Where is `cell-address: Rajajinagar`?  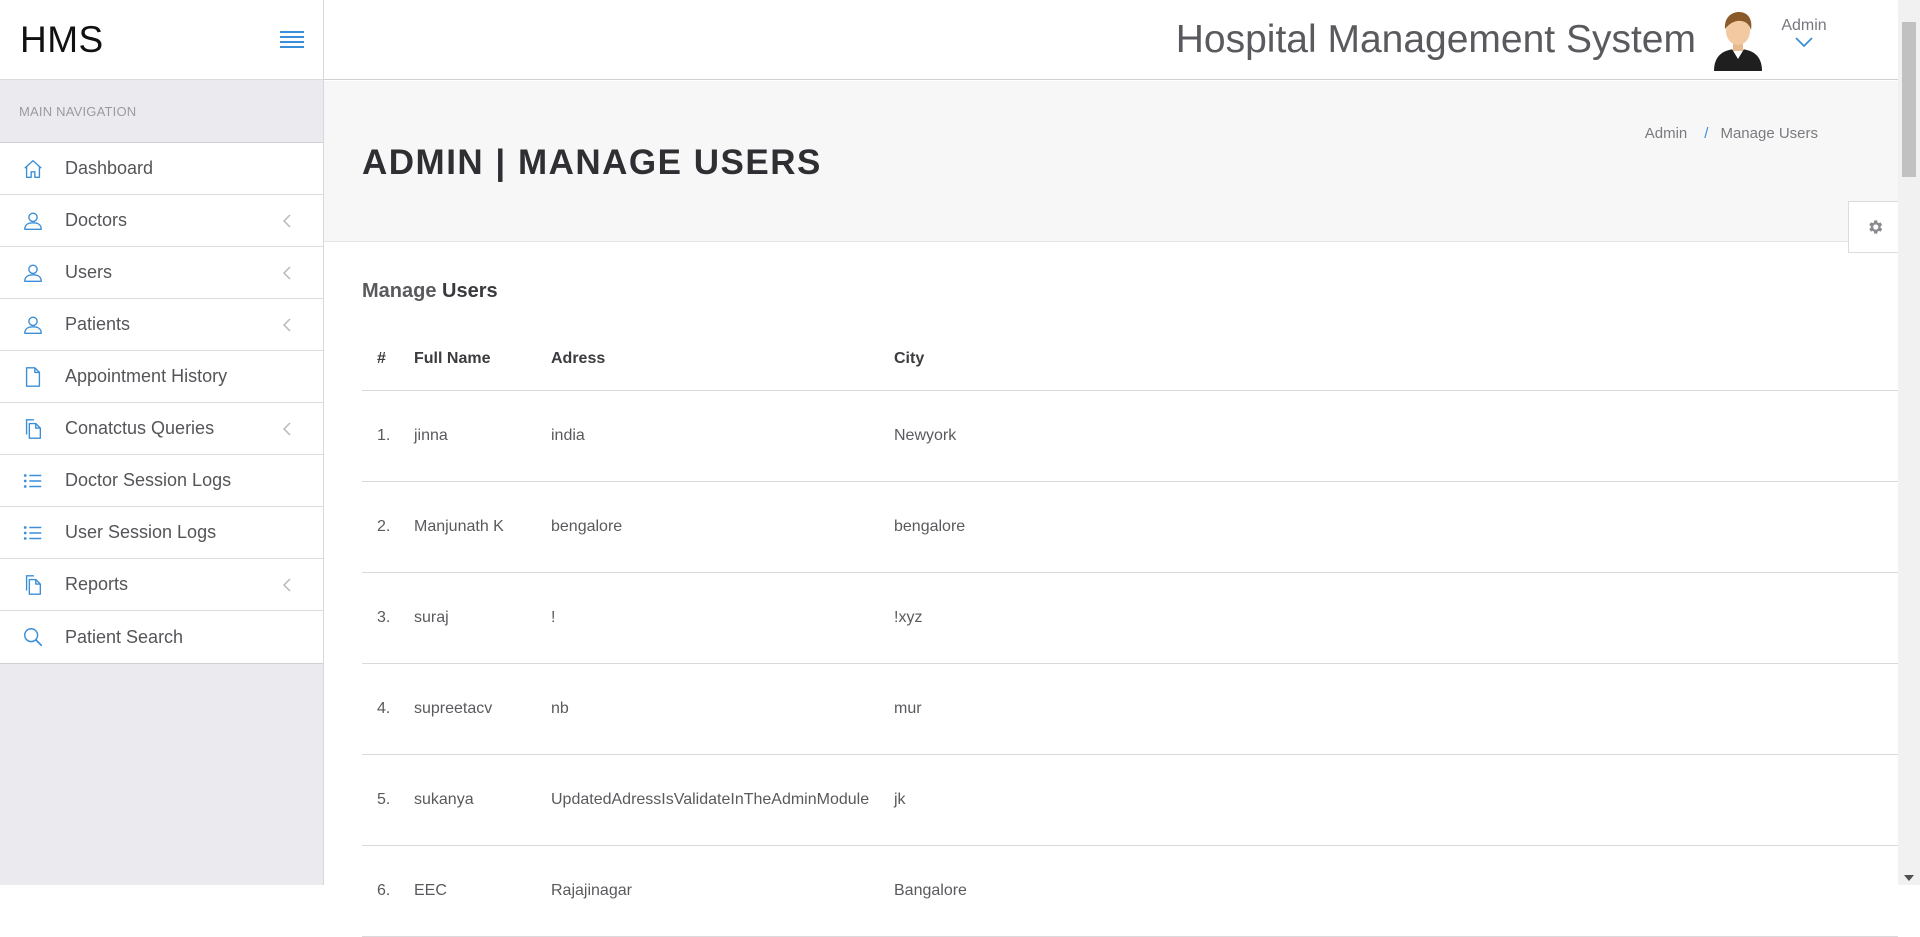
cell-address: Rajajinagar is located at coordinates (722, 891).